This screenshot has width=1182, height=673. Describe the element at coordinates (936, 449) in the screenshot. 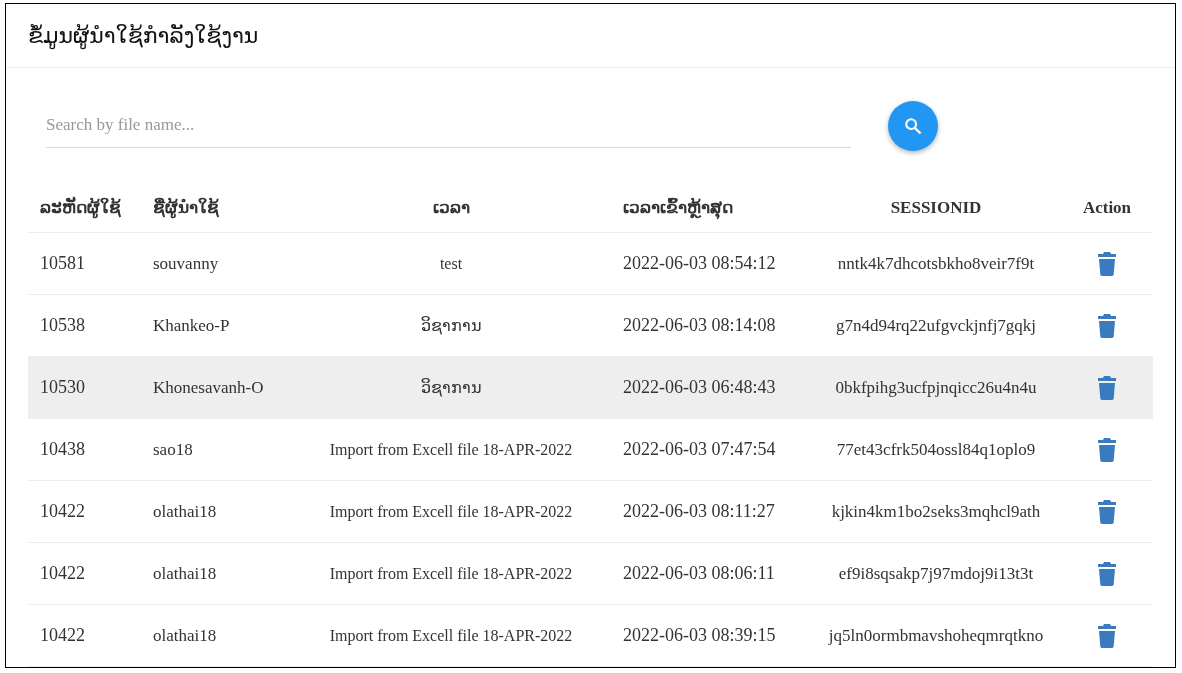

I see `table-cell: 77et43cfrk504ossl84q1oplo9` at that location.